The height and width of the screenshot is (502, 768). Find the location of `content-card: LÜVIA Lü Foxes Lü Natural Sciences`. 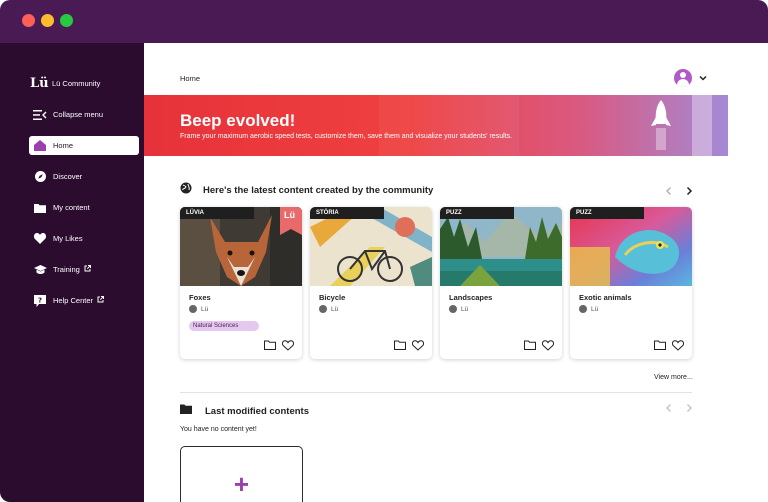

content-card: LÜVIA Lü Foxes Lü Natural Sciences is located at coordinates (241, 283).